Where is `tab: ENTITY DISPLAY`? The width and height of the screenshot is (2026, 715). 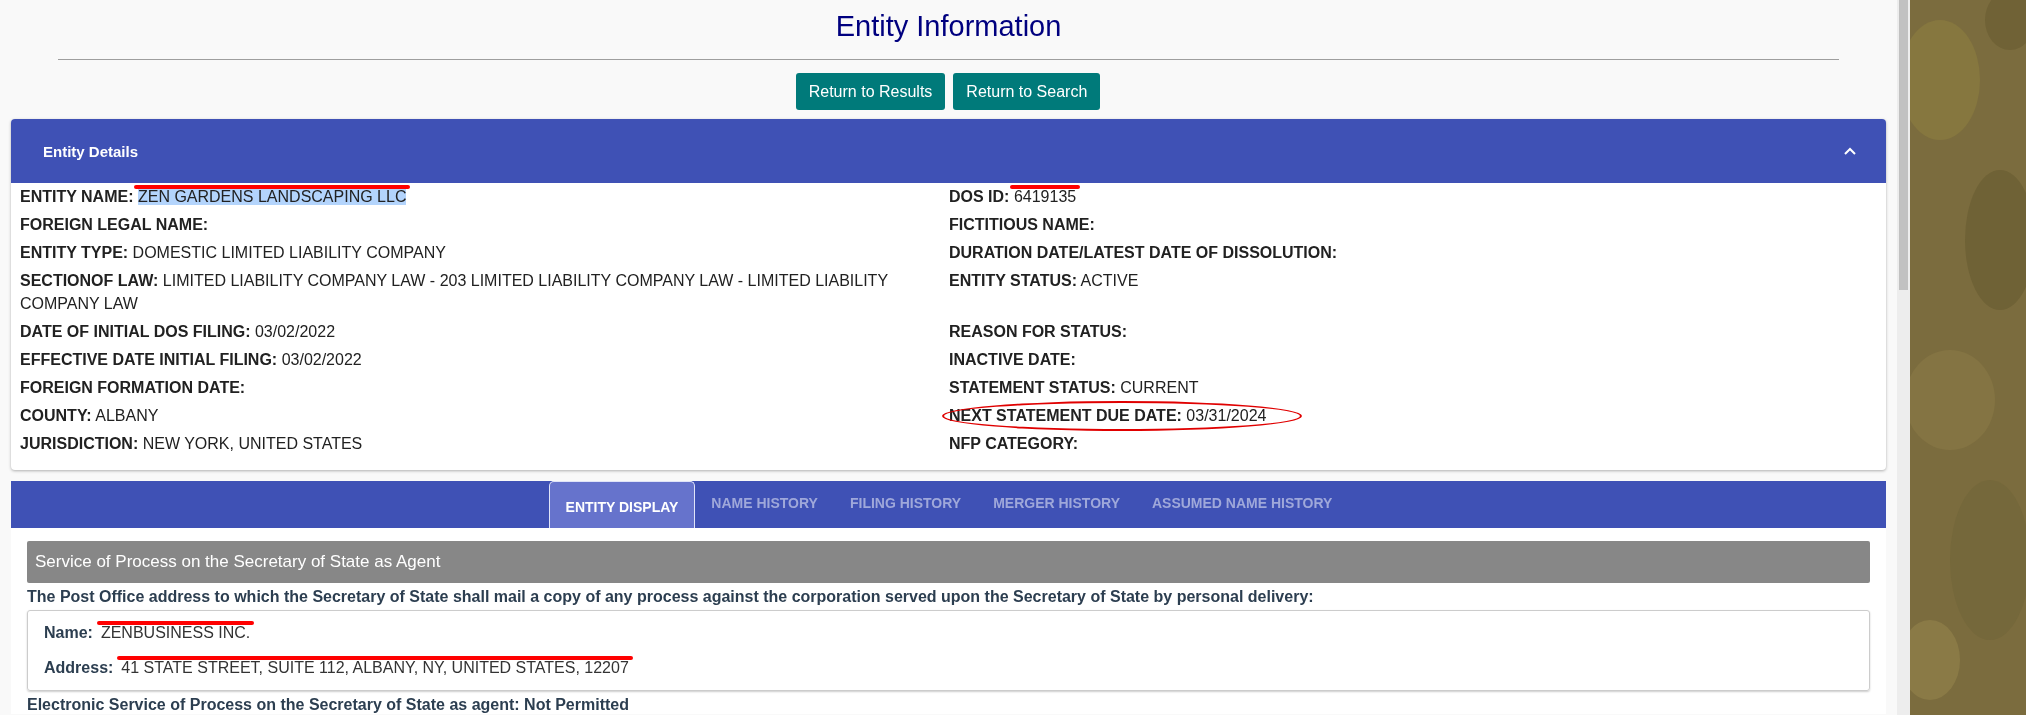
tab: ENTITY DISPLAY is located at coordinates (622, 504).